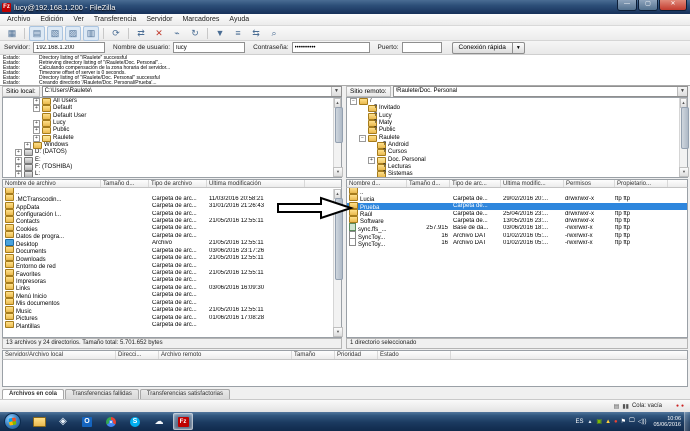 The width and height of the screenshot is (690, 431). Describe the element at coordinates (12, 421) in the screenshot. I see `start-button` at that location.